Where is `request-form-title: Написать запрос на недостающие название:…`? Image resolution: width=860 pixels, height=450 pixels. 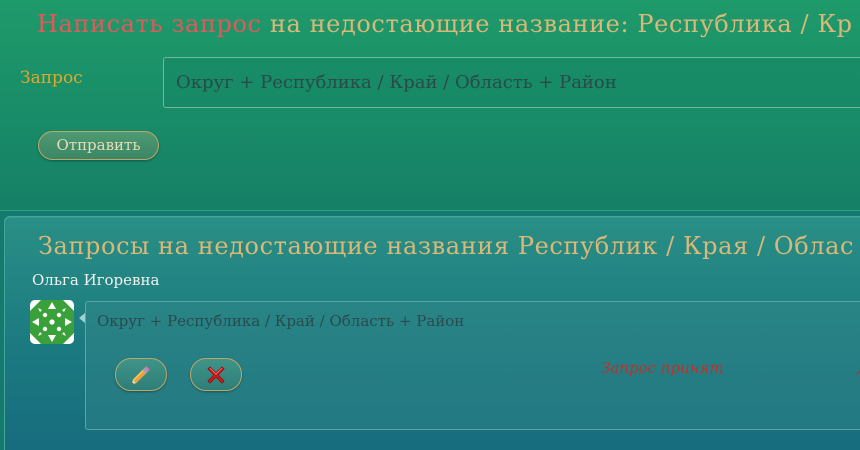
request-form-title: Написать запрос на недостающие название:… is located at coordinates (445, 24).